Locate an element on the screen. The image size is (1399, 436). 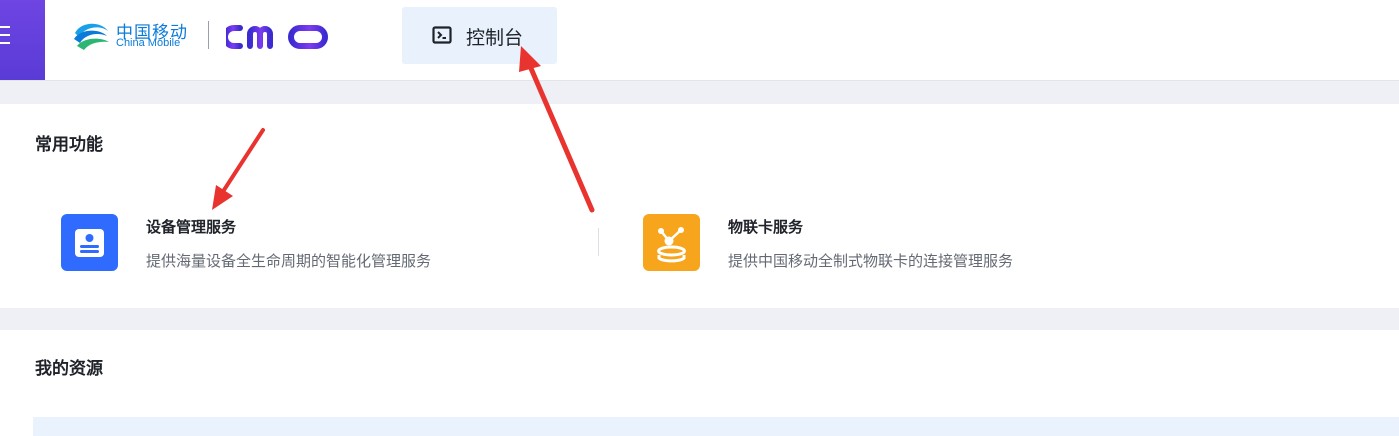
section-title-my-resources: 我的资源 is located at coordinates (69, 369).